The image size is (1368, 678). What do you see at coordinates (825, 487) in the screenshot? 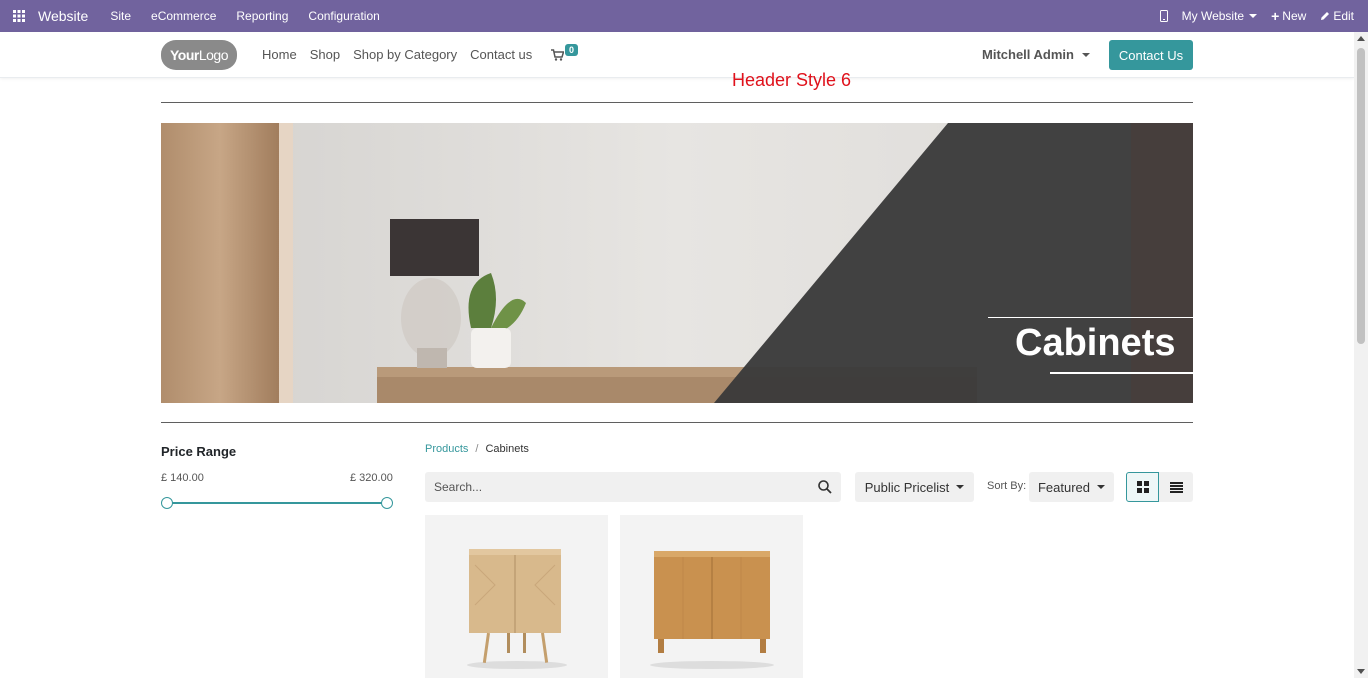
I see `search-icon` at bounding box center [825, 487].